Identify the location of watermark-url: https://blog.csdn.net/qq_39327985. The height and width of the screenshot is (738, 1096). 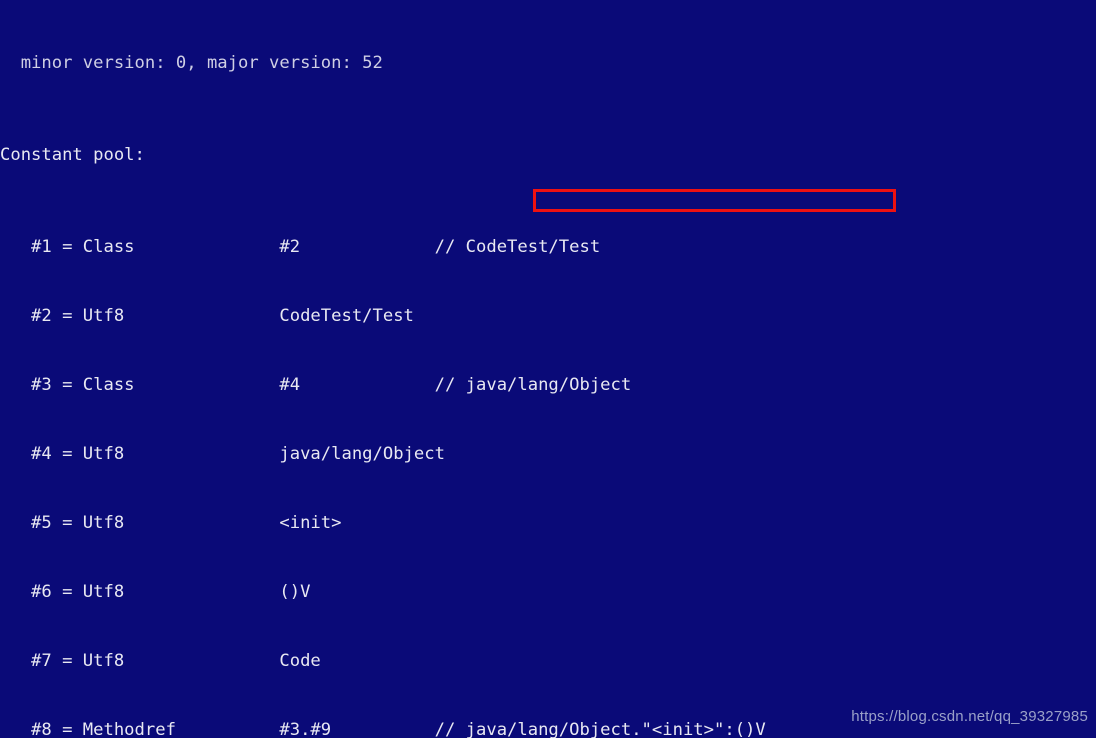
(969, 716).